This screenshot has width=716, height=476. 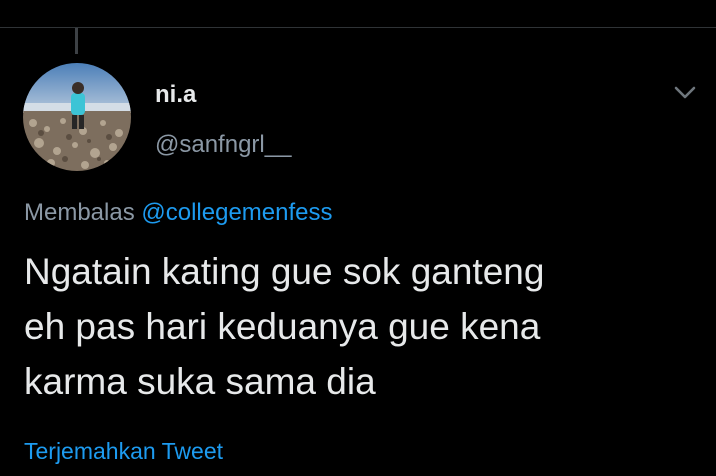 I want to click on translate-tweet-link: Terjemahkan Tweet, so click(x=123, y=451).